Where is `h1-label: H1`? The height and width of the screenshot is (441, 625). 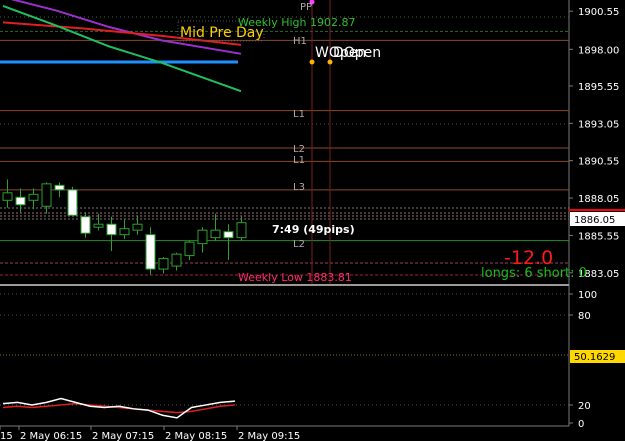 h1-label: H1 is located at coordinates (300, 41).